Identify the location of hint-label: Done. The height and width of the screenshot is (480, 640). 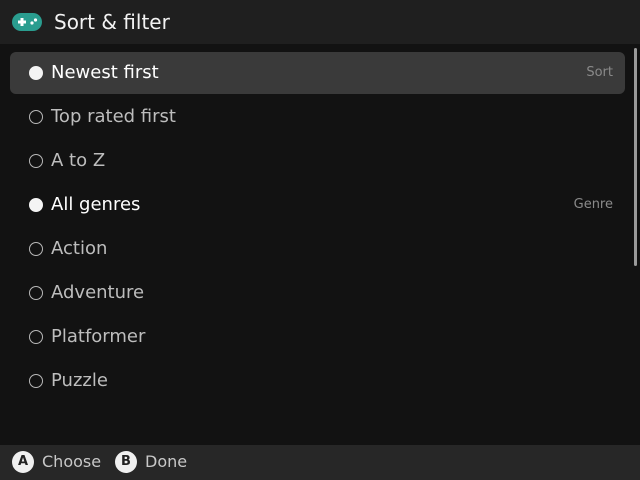
(166, 461).